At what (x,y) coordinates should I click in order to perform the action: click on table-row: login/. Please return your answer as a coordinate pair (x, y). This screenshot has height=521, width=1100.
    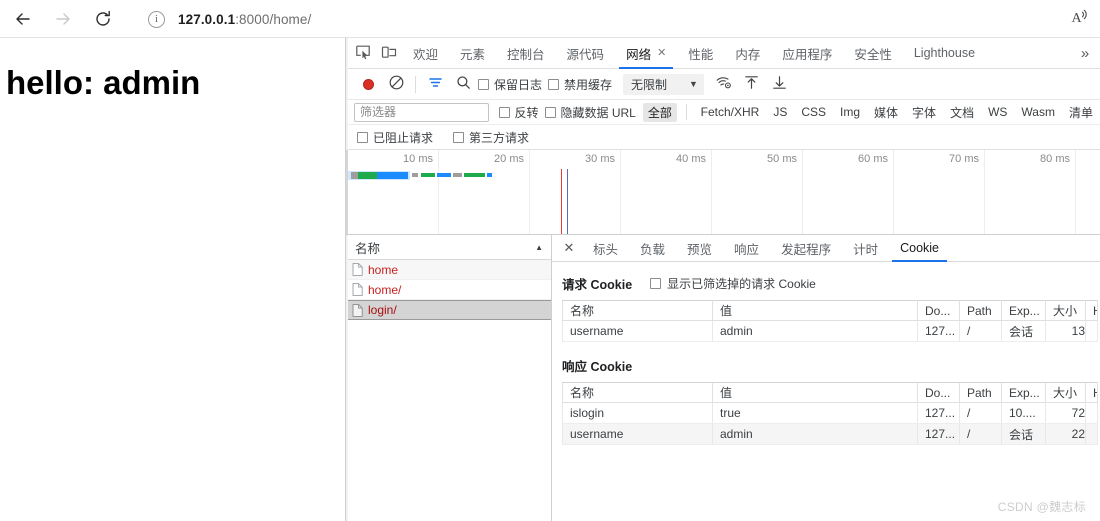
    Looking at the image, I should click on (448, 310).